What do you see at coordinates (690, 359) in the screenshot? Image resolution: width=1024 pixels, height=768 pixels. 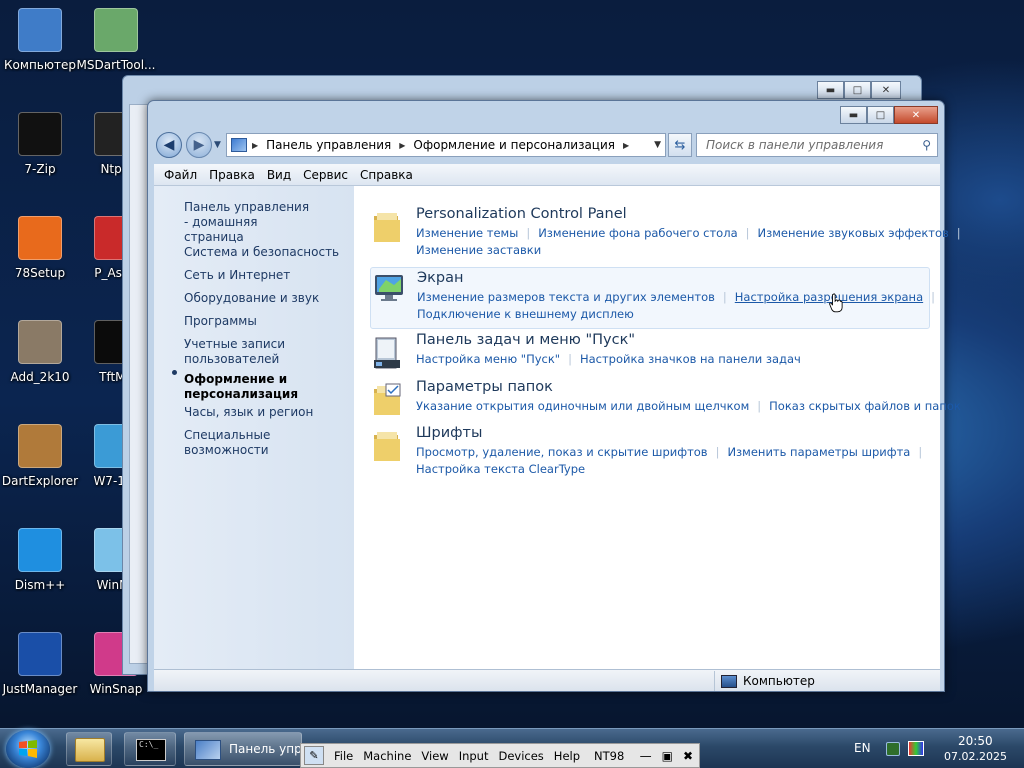 I see `link-customize-taskbar-icons: Настройка значков на панели задач` at bounding box center [690, 359].